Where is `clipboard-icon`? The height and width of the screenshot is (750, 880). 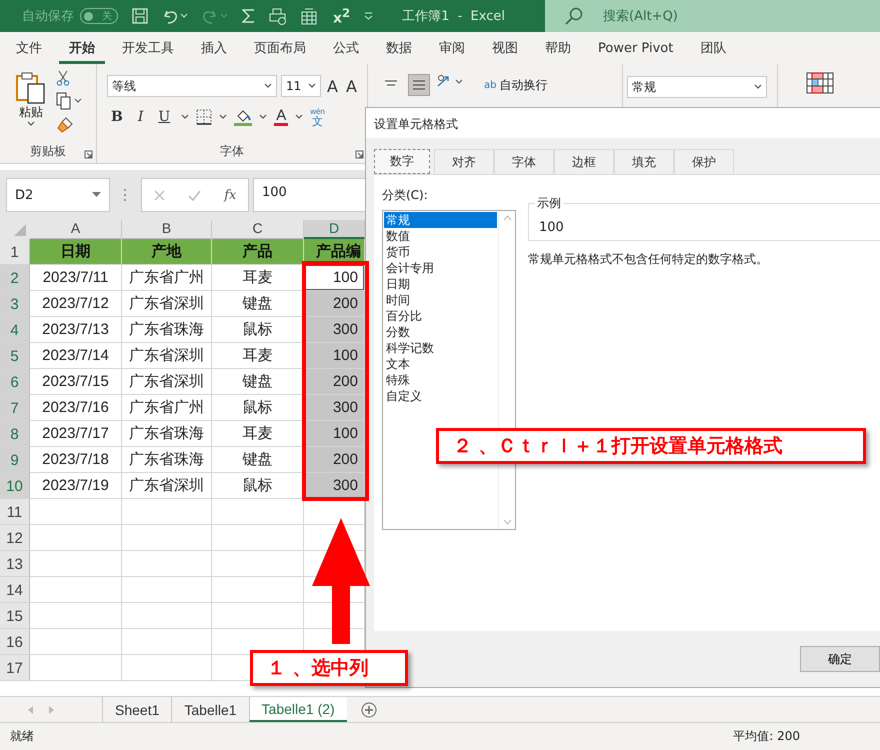
clipboard-icon is located at coordinates (31, 88).